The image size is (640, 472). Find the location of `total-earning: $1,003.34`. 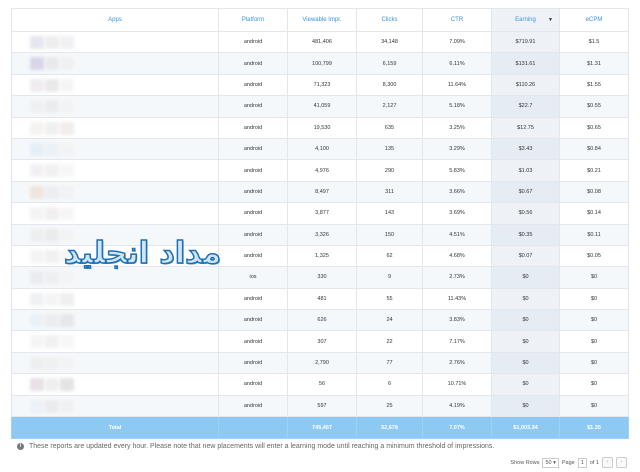

total-earning: $1,003.34 is located at coordinates (525, 428).